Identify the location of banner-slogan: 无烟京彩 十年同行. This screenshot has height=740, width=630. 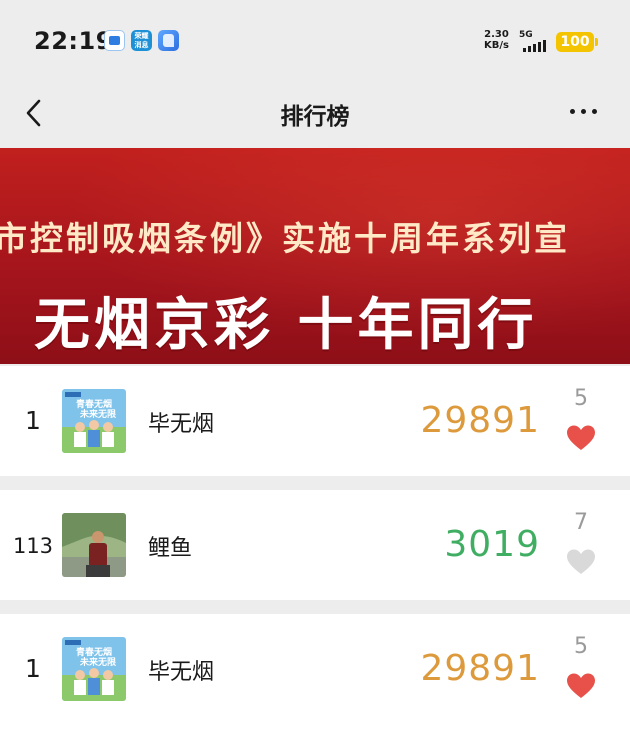
(286, 325).